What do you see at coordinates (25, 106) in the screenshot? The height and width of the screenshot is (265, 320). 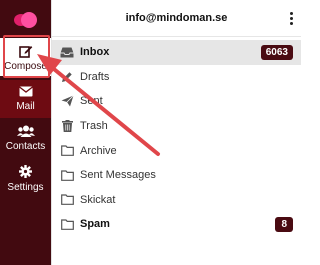 I see `mail-label: Mail` at bounding box center [25, 106].